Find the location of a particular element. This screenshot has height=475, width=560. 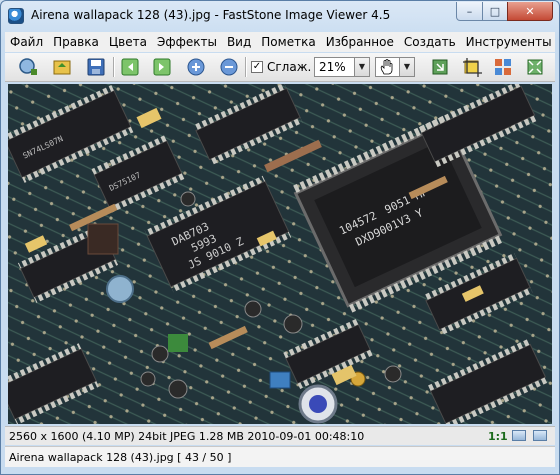

open-folder-icon is located at coordinates (28, 67).